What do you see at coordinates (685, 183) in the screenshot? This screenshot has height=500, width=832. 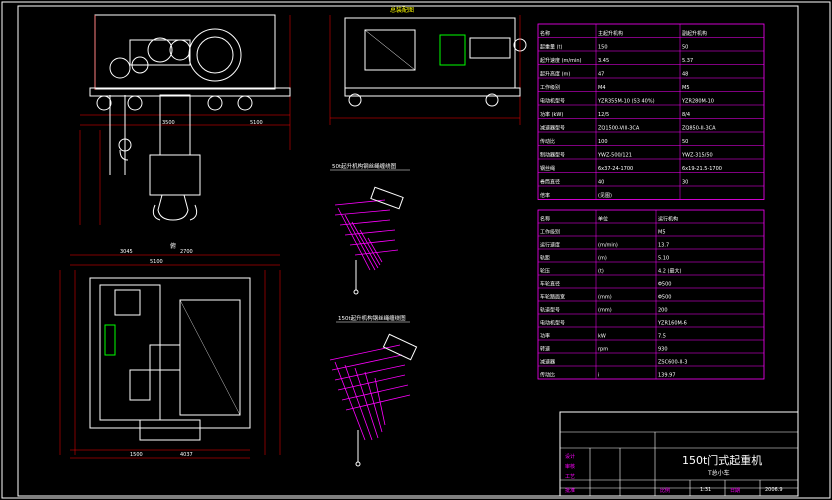 I see `spec1-cell: 30` at bounding box center [685, 183].